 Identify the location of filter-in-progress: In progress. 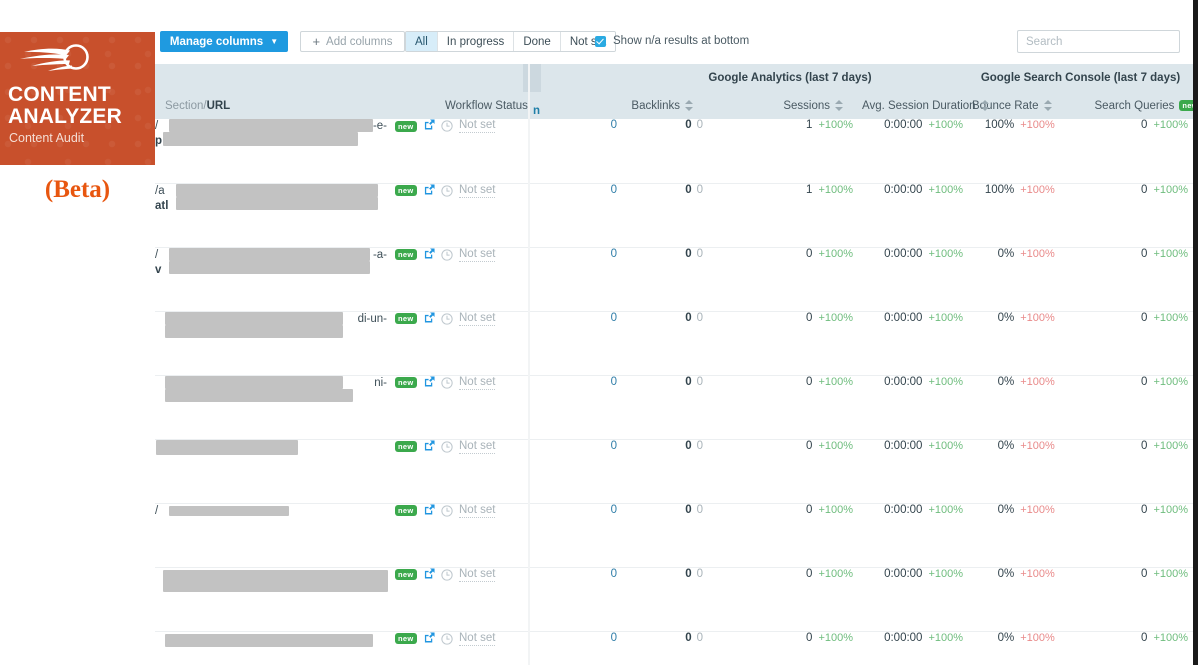
(476, 41).